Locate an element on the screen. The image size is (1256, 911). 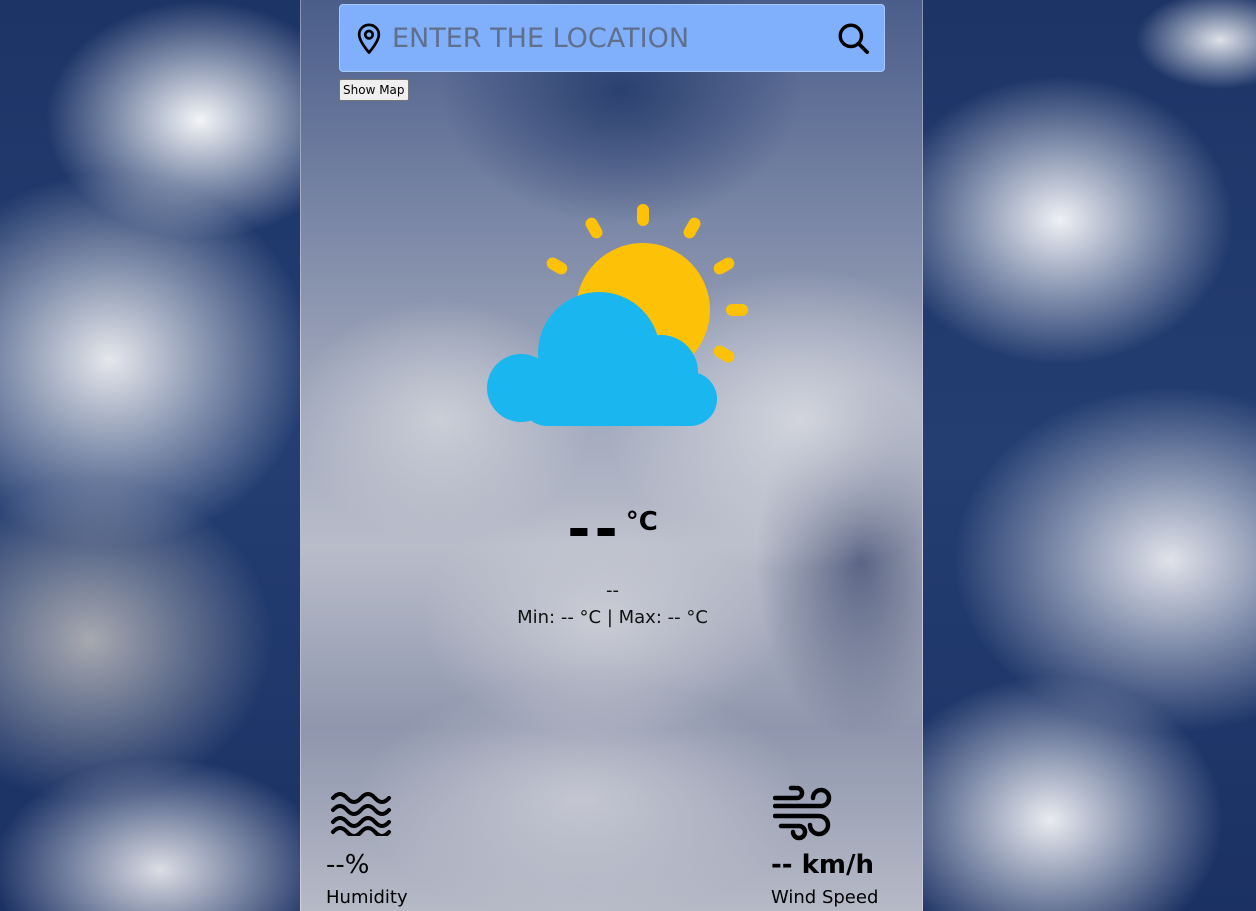
temperature-display: -- °C is located at coordinates (612, 530).